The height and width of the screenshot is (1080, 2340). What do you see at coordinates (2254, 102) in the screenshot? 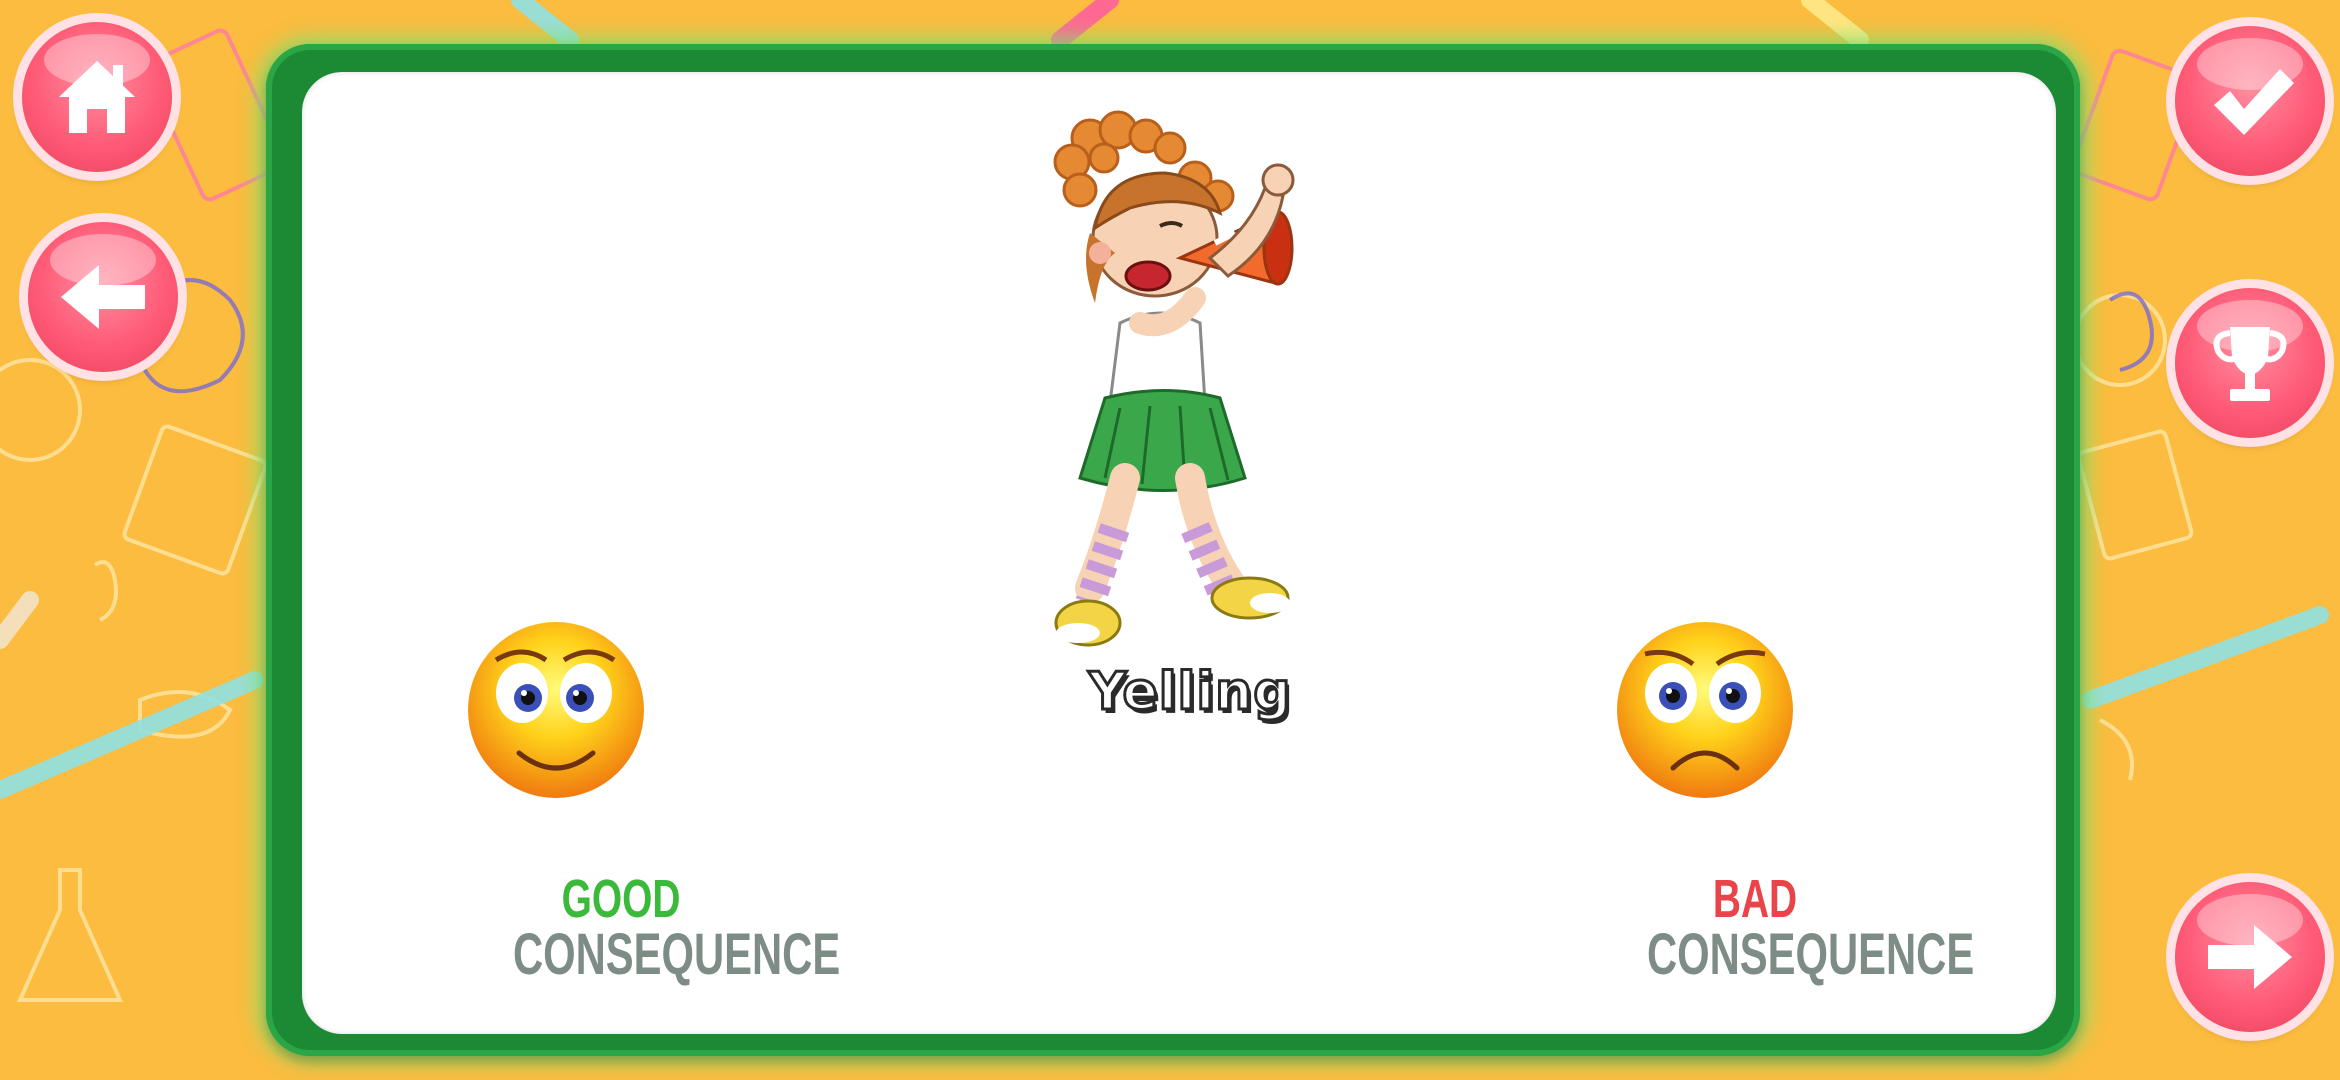
I see `checkmark-icon` at bounding box center [2254, 102].